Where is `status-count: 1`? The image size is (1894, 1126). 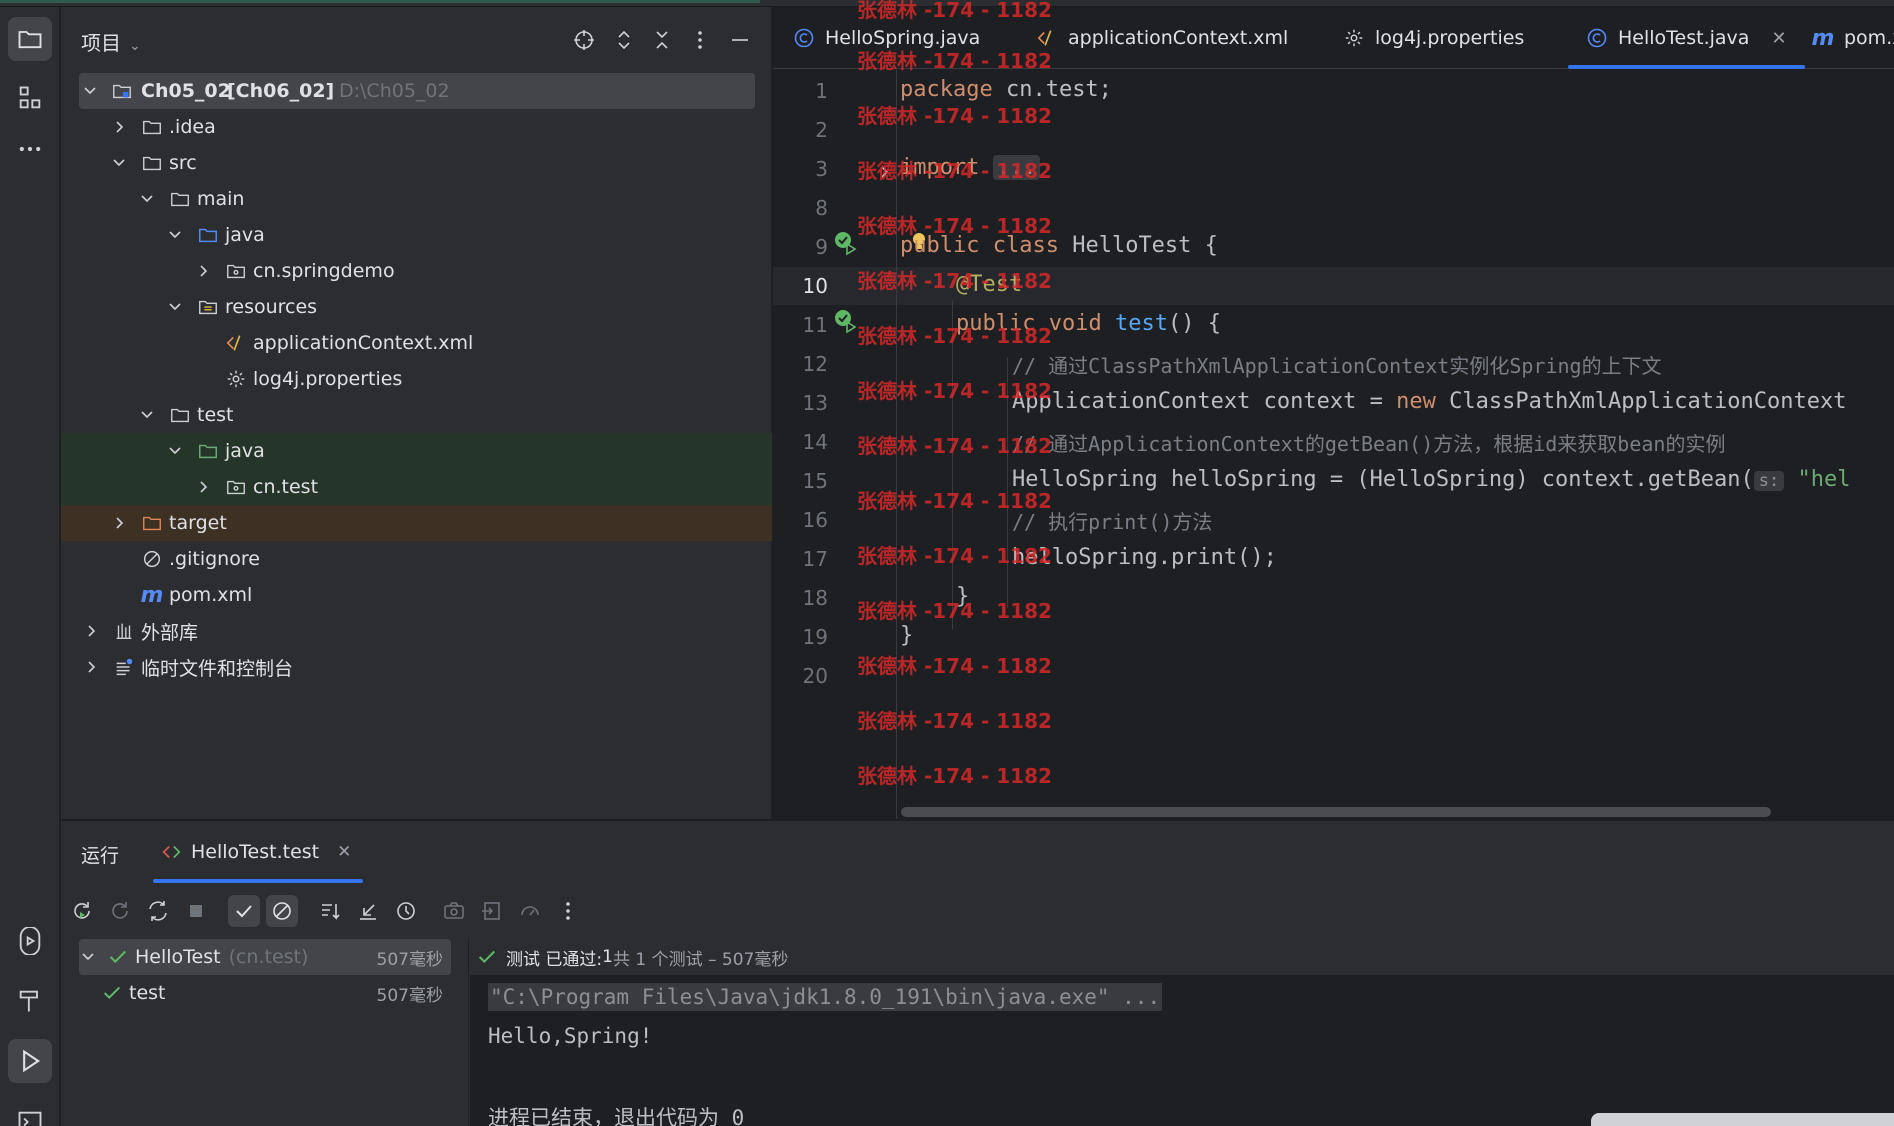 status-count: 1 is located at coordinates (607, 957).